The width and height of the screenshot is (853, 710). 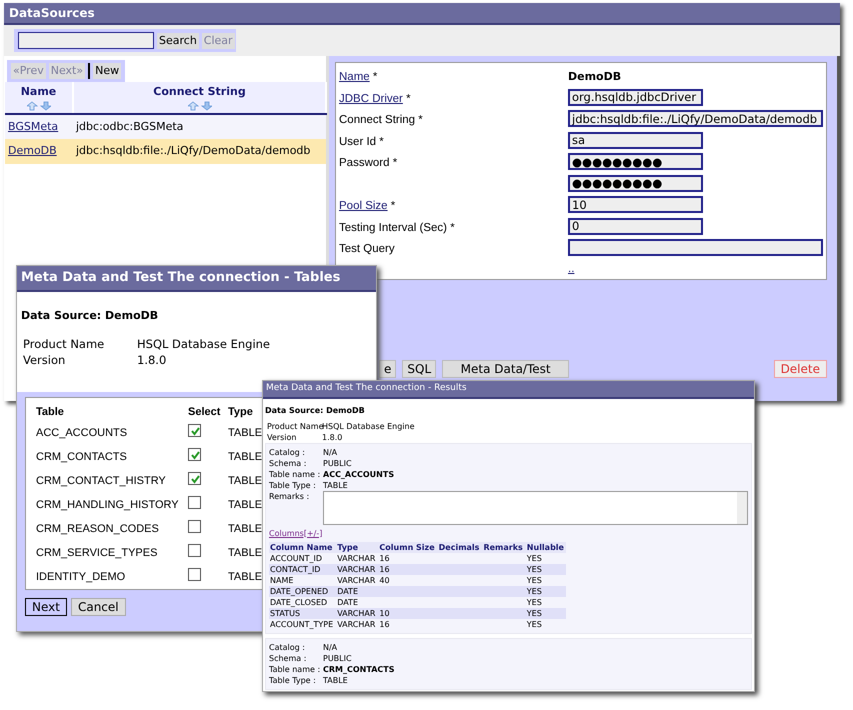 I want to click on property-label: Remarks :, so click(x=289, y=496).